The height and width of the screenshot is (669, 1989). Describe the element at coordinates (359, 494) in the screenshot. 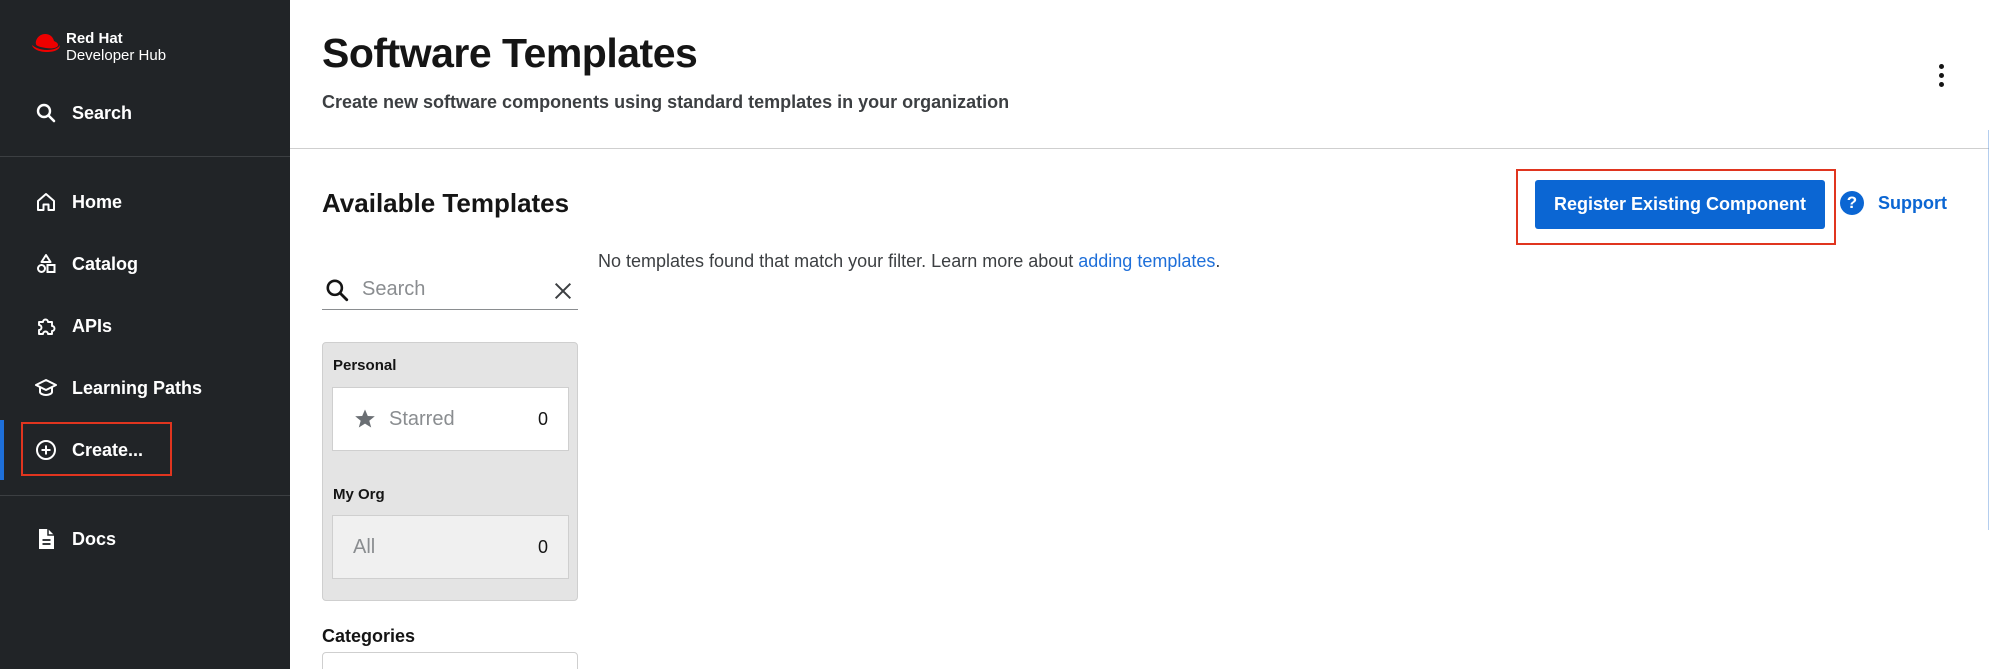

I see `filter-group-my-org: My Org` at that location.